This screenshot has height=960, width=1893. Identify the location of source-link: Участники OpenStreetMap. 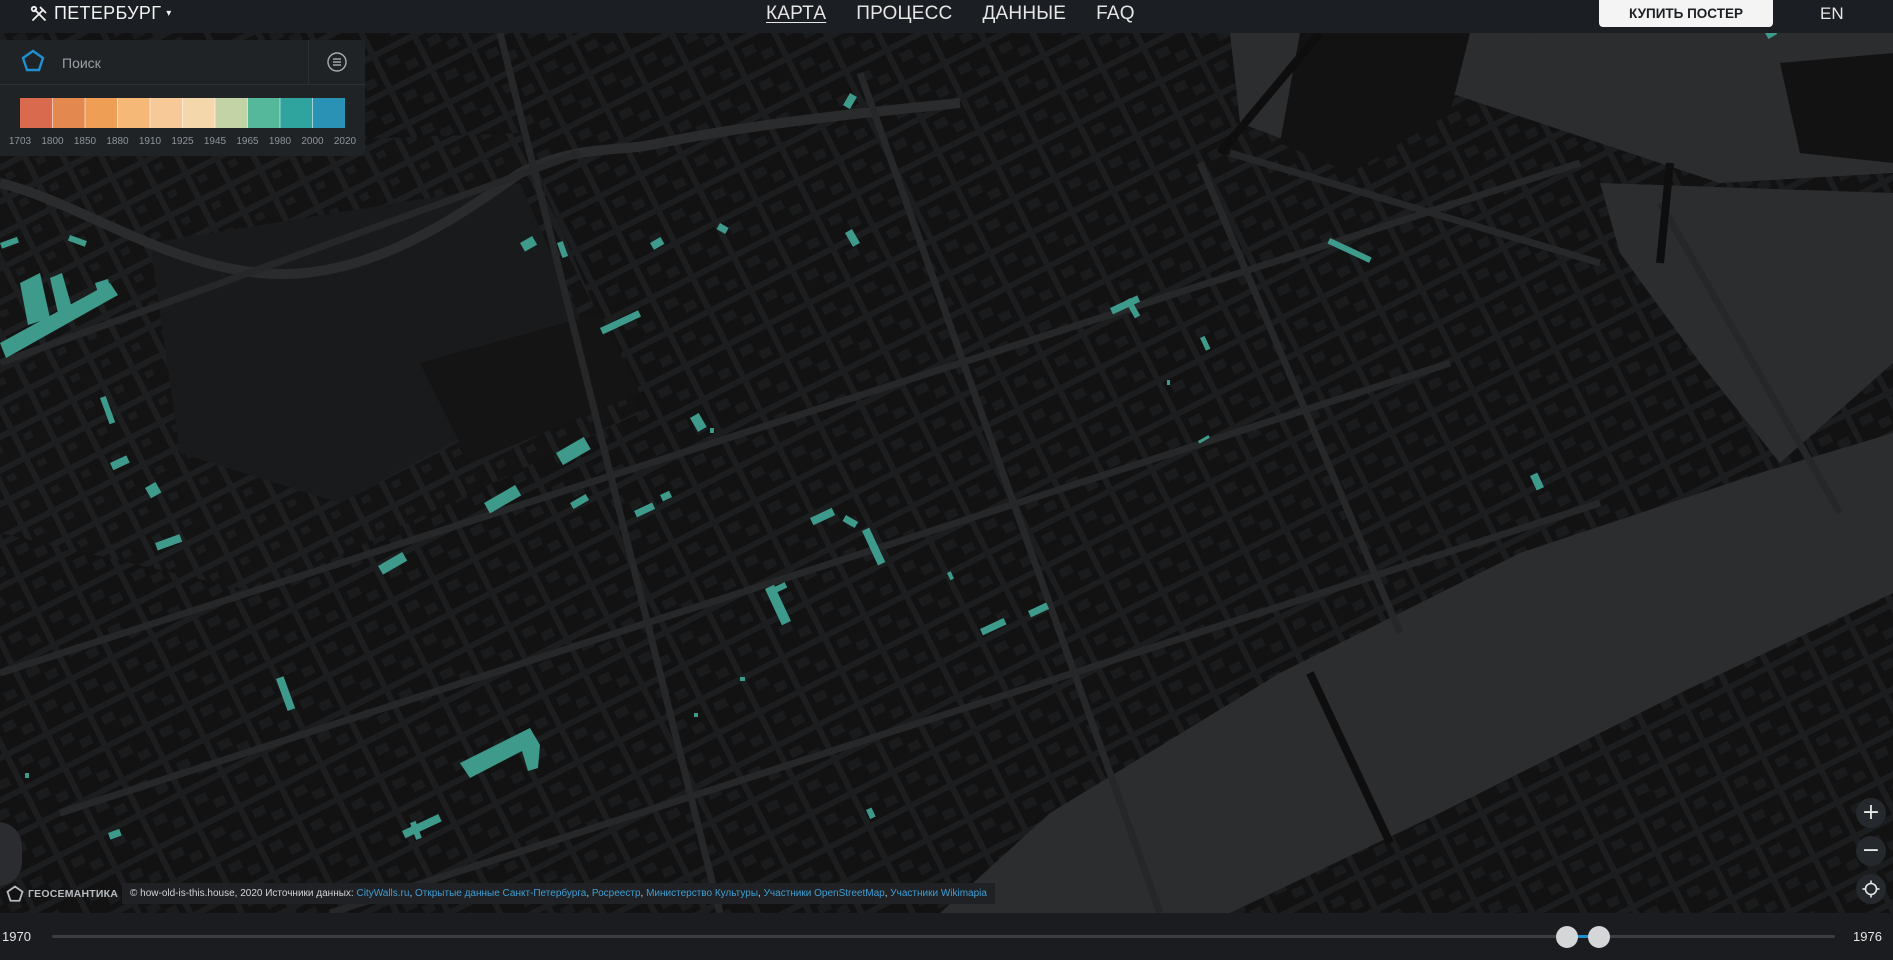
(824, 893).